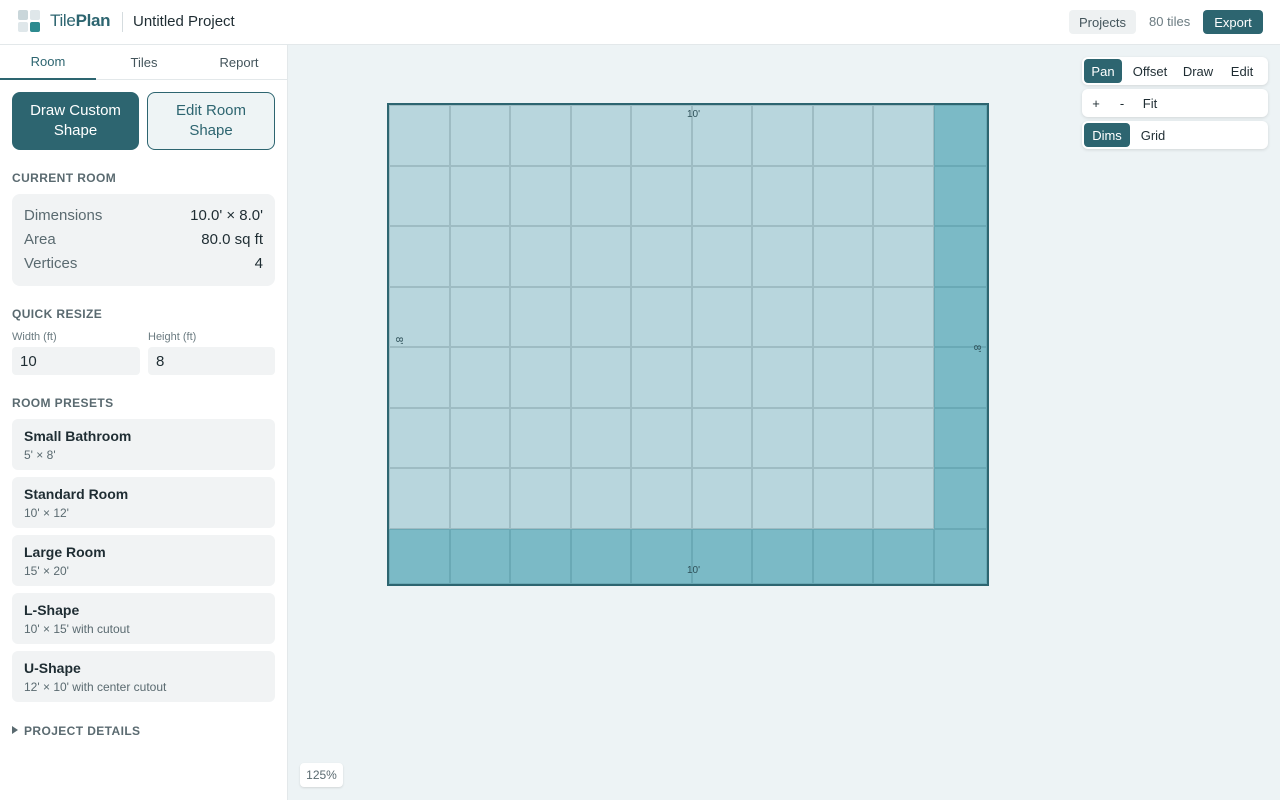 The width and height of the screenshot is (1280, 800). What do you see at coordinates (64, 178) in the screenshot?
I see `current-room-title: CURRENT ROOM` at bounding box center [64, 178].